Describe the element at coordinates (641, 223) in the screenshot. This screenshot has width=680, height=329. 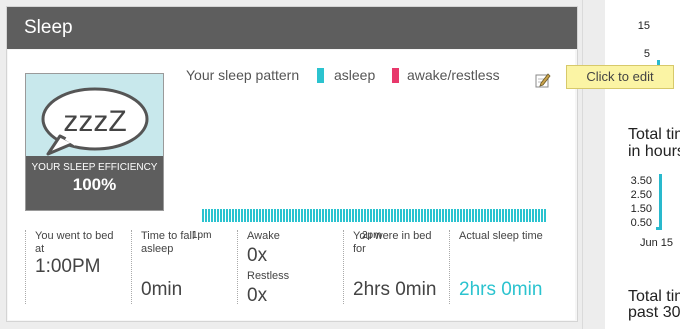
I see `rp-tick-0-50: 0.50` at that location.